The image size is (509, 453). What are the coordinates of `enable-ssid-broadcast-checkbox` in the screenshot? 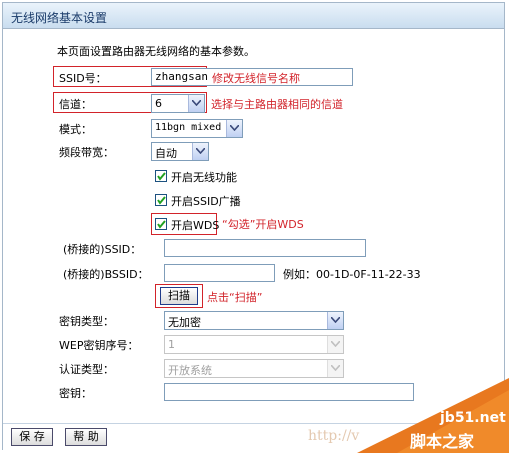 It's located at (161, 200).